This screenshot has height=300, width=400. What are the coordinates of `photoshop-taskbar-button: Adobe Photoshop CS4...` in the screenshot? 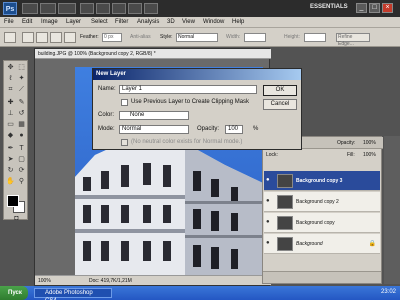 It's located at (73, 294).